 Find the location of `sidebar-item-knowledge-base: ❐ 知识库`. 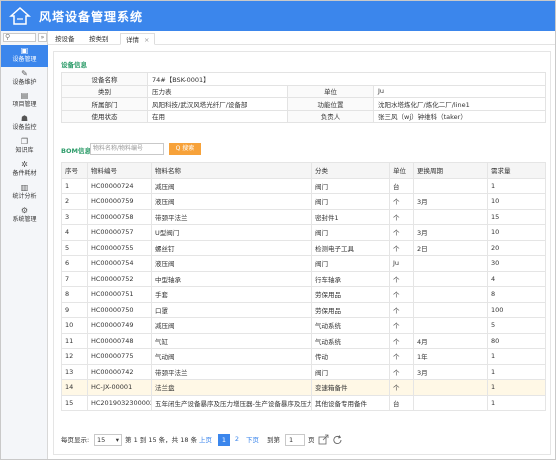

sidebar-item-knowledge-base: ❐ 知识库 is located at coordinates (24, 147).